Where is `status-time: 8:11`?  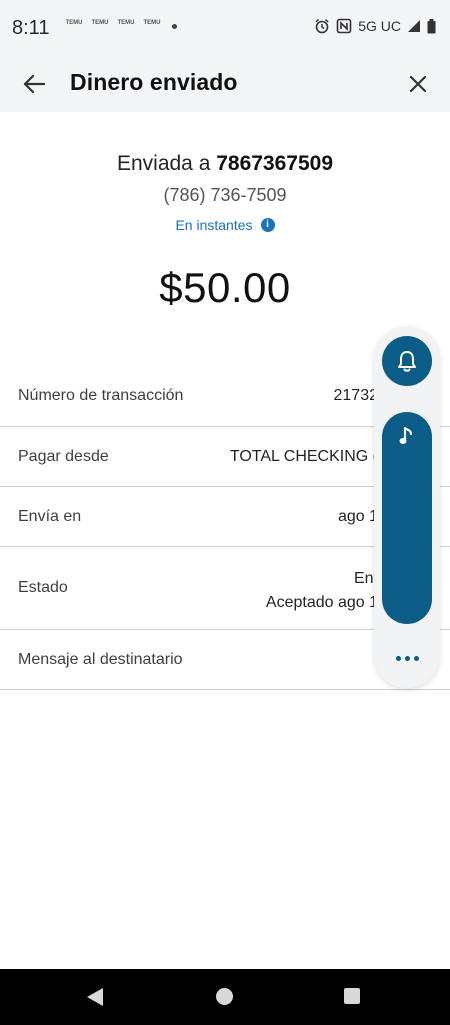
status-time: 8:11 is located at coordinates (31, 28).